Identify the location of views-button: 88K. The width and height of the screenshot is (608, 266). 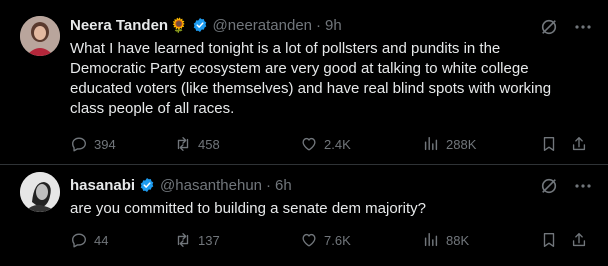
(445, 240).